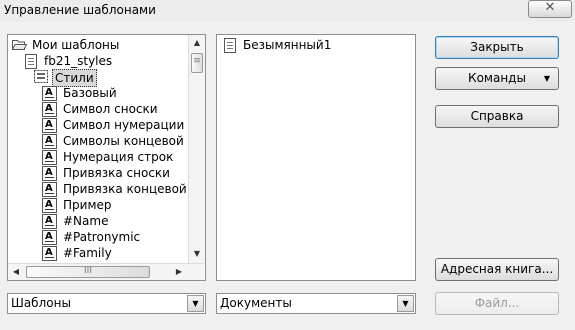  I want to click on window-title: Управление шаблонами, so click(80, 10).